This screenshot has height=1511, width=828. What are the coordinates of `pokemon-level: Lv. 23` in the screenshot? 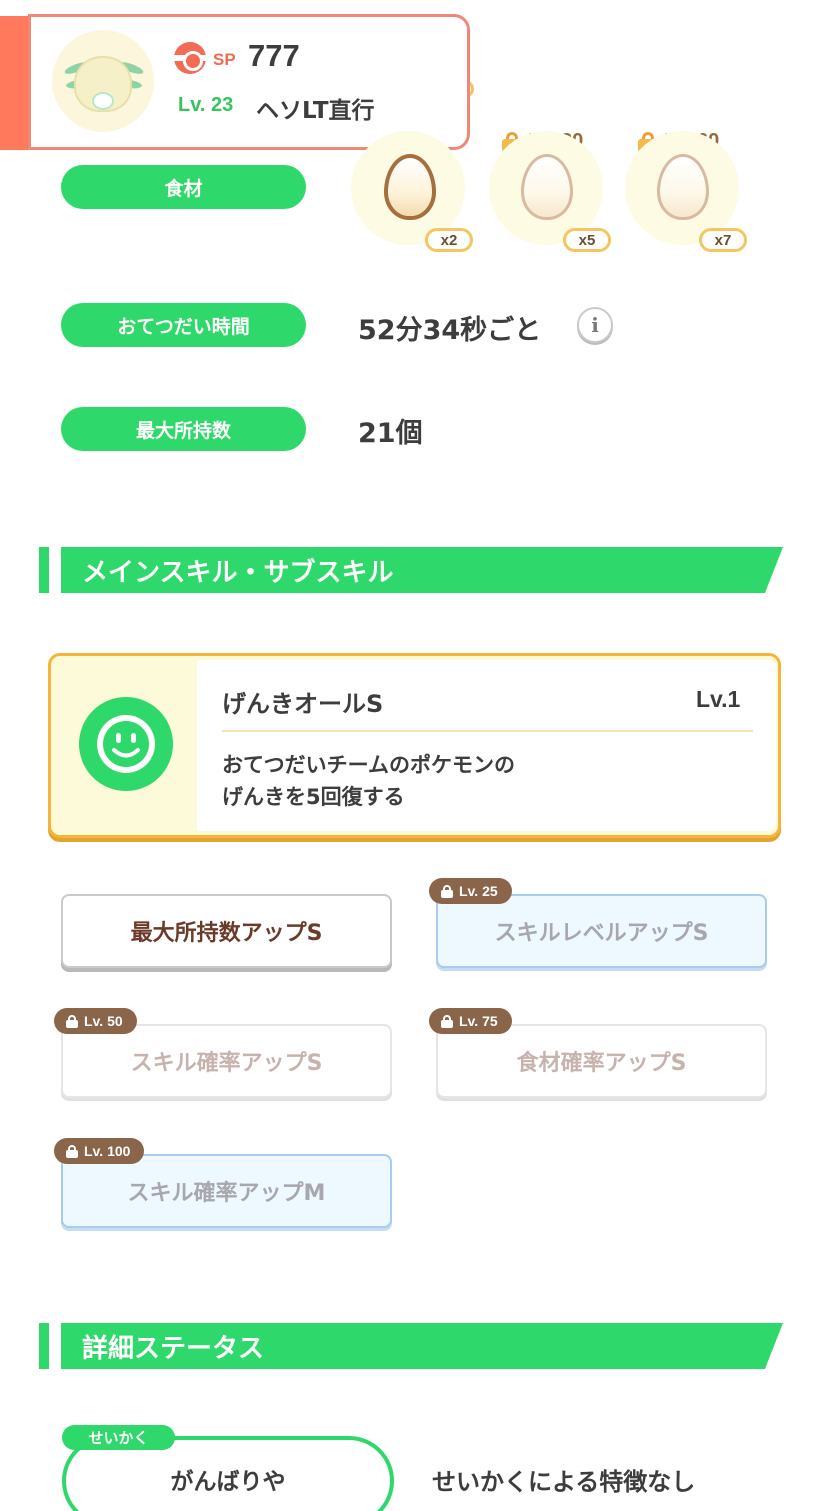 It's located at (206, 105).